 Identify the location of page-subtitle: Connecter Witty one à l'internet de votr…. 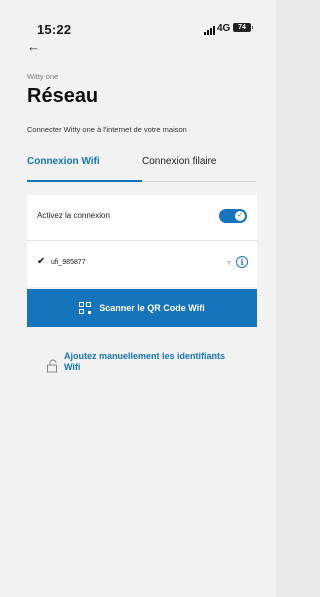
(107, 129).